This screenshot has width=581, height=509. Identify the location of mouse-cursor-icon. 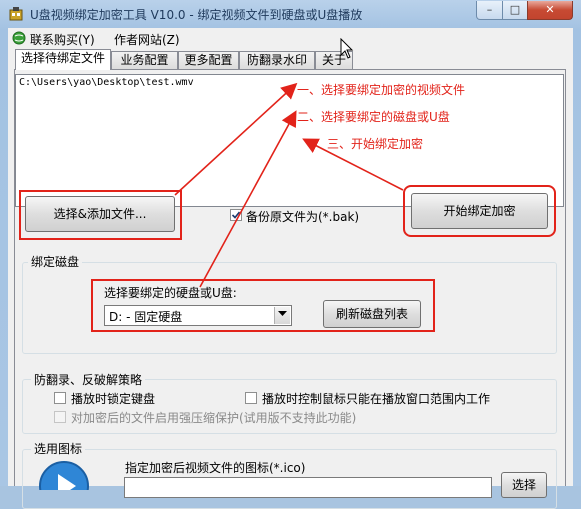
(347, 48).